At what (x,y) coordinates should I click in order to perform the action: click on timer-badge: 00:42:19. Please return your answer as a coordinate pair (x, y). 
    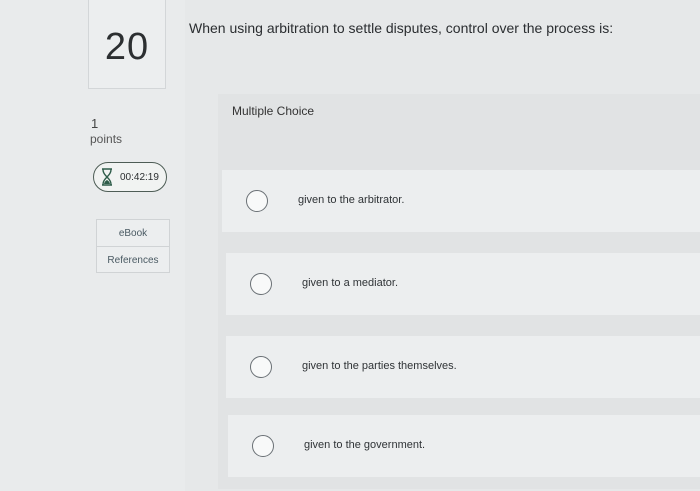
    Looking at the image, I should click on (130, 177).